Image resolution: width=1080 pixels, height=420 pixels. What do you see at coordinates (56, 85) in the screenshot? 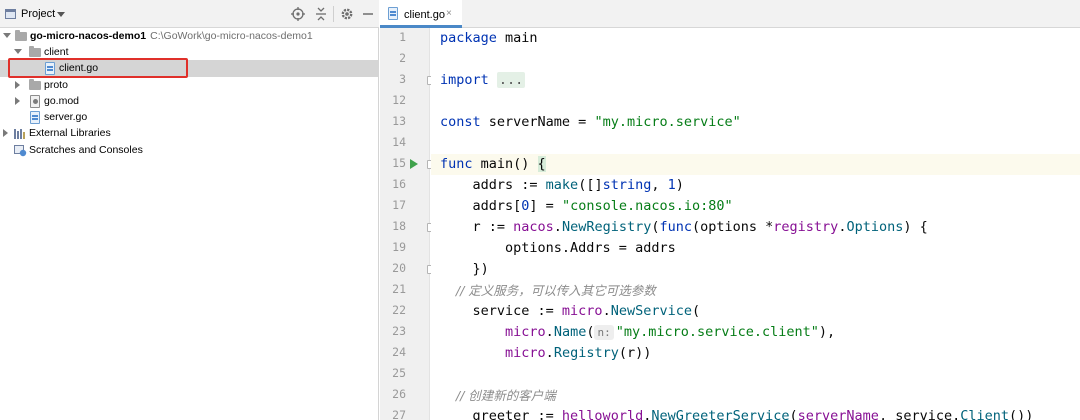
I see `proto-folder-label: proto` at bounding box center [56, 85].